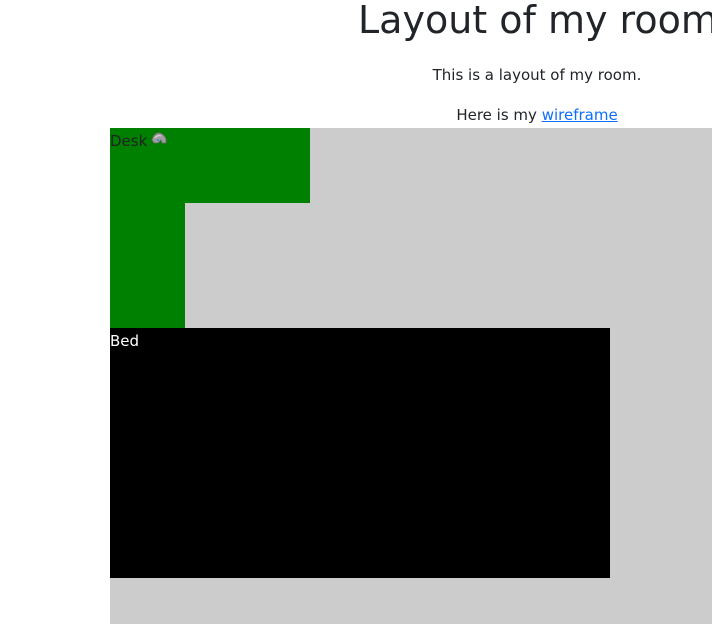 This screenshot has height=624, width=712. Describe the element at coordinates (159, 138) in the screenshot. I see `broken-image-icon` at that location.